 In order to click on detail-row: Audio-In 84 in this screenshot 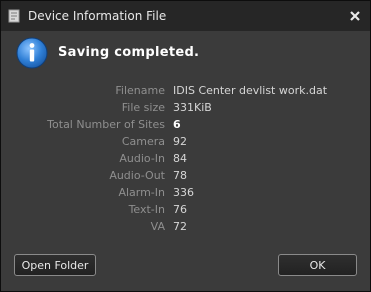, I will do `click(185, 158)`.